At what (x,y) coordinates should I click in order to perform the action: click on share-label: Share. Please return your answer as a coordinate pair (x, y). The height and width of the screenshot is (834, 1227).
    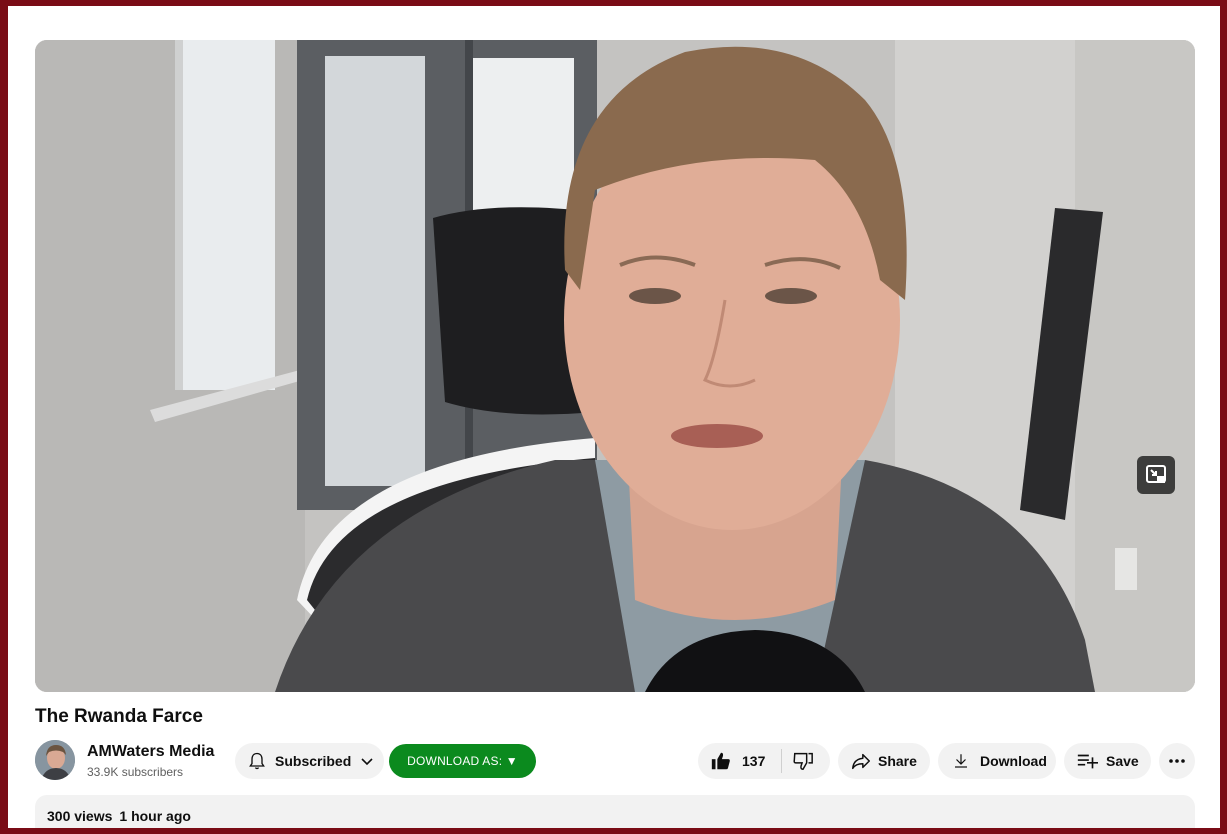
    Looking at the image, I should click on (897, 761).